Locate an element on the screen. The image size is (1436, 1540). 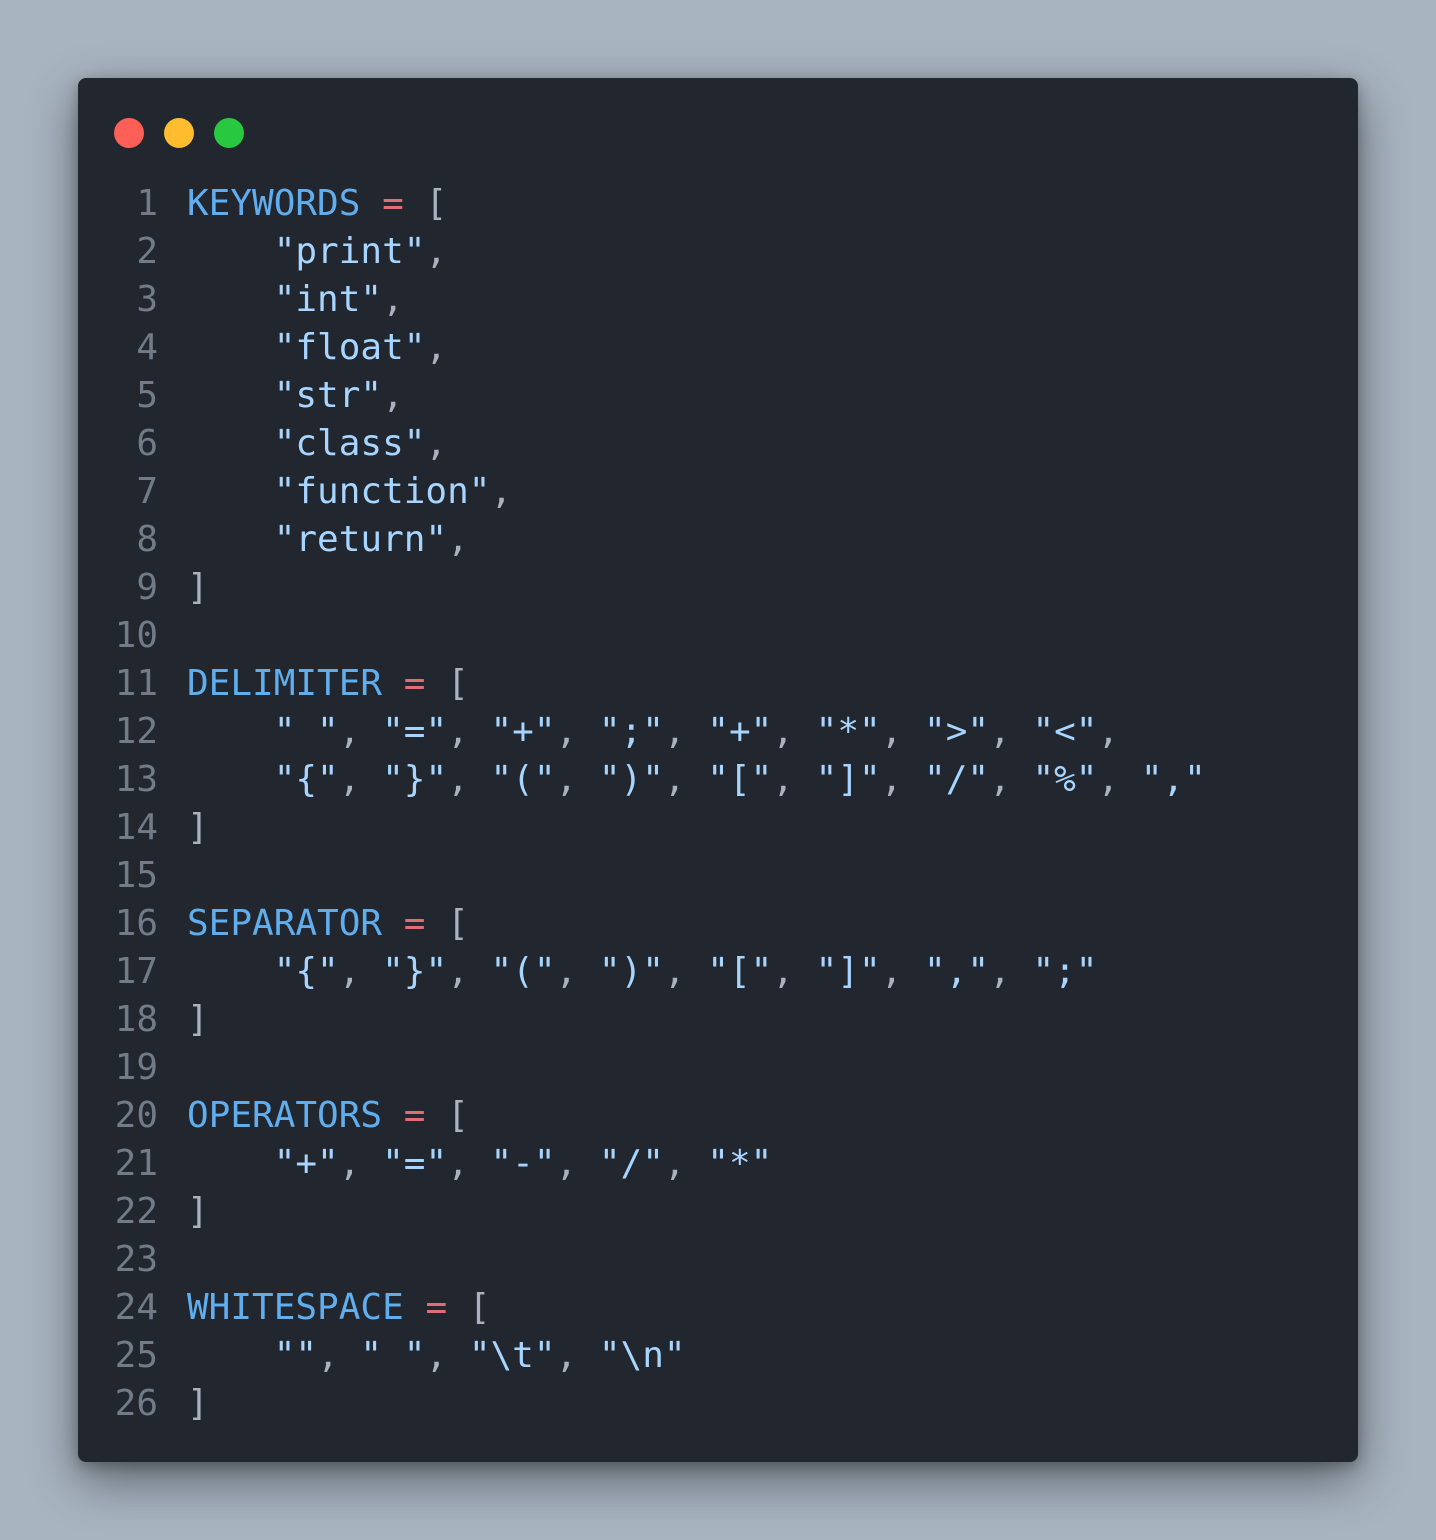
code-token: "[" is located at coordinates (740, 779).